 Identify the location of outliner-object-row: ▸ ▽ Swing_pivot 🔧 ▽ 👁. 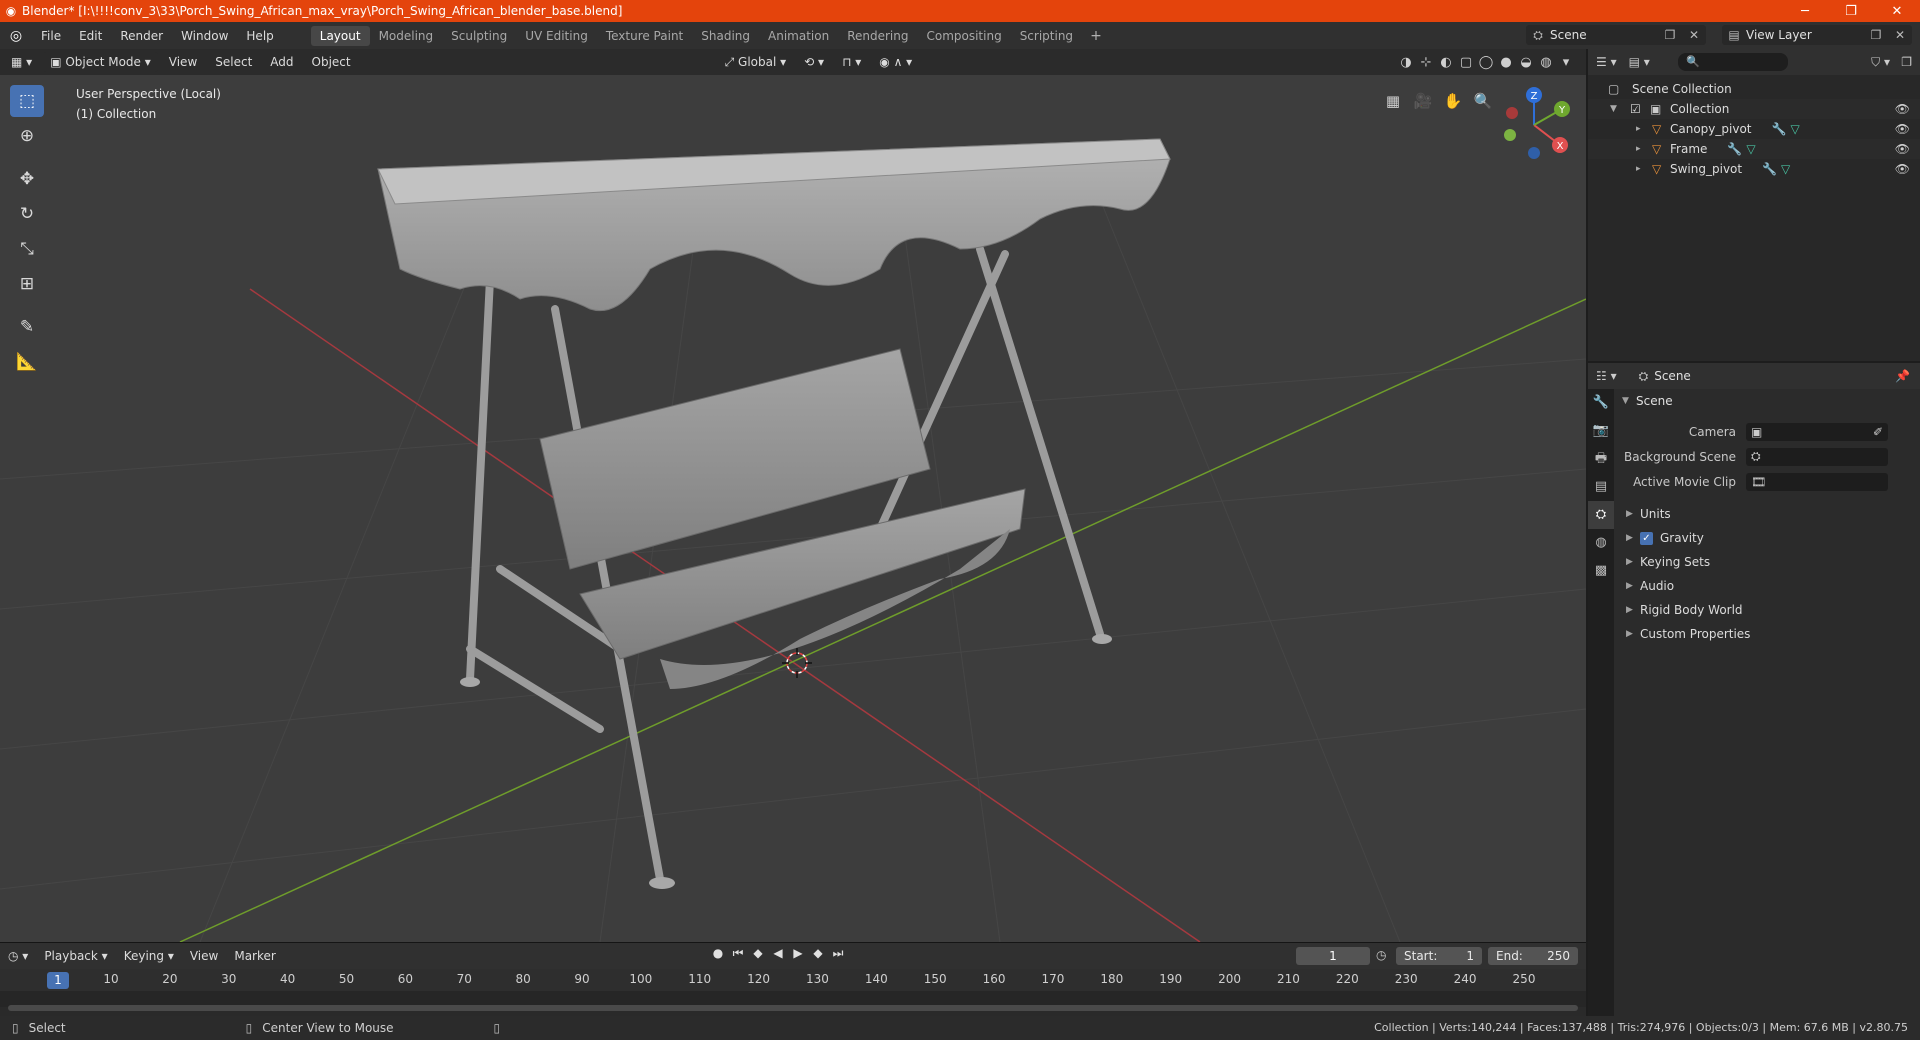
(1754, 169).